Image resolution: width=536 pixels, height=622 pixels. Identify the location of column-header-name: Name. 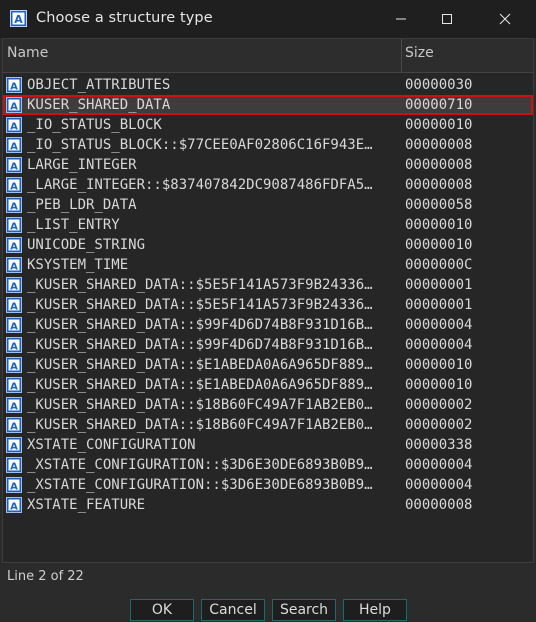
(27, 53).